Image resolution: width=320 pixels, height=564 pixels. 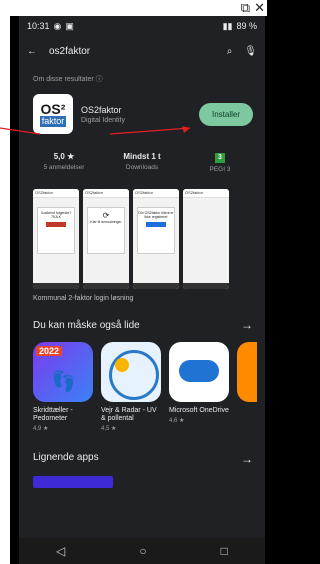 I want to click on pegi-icon: 3, so click(x=220, y=158).